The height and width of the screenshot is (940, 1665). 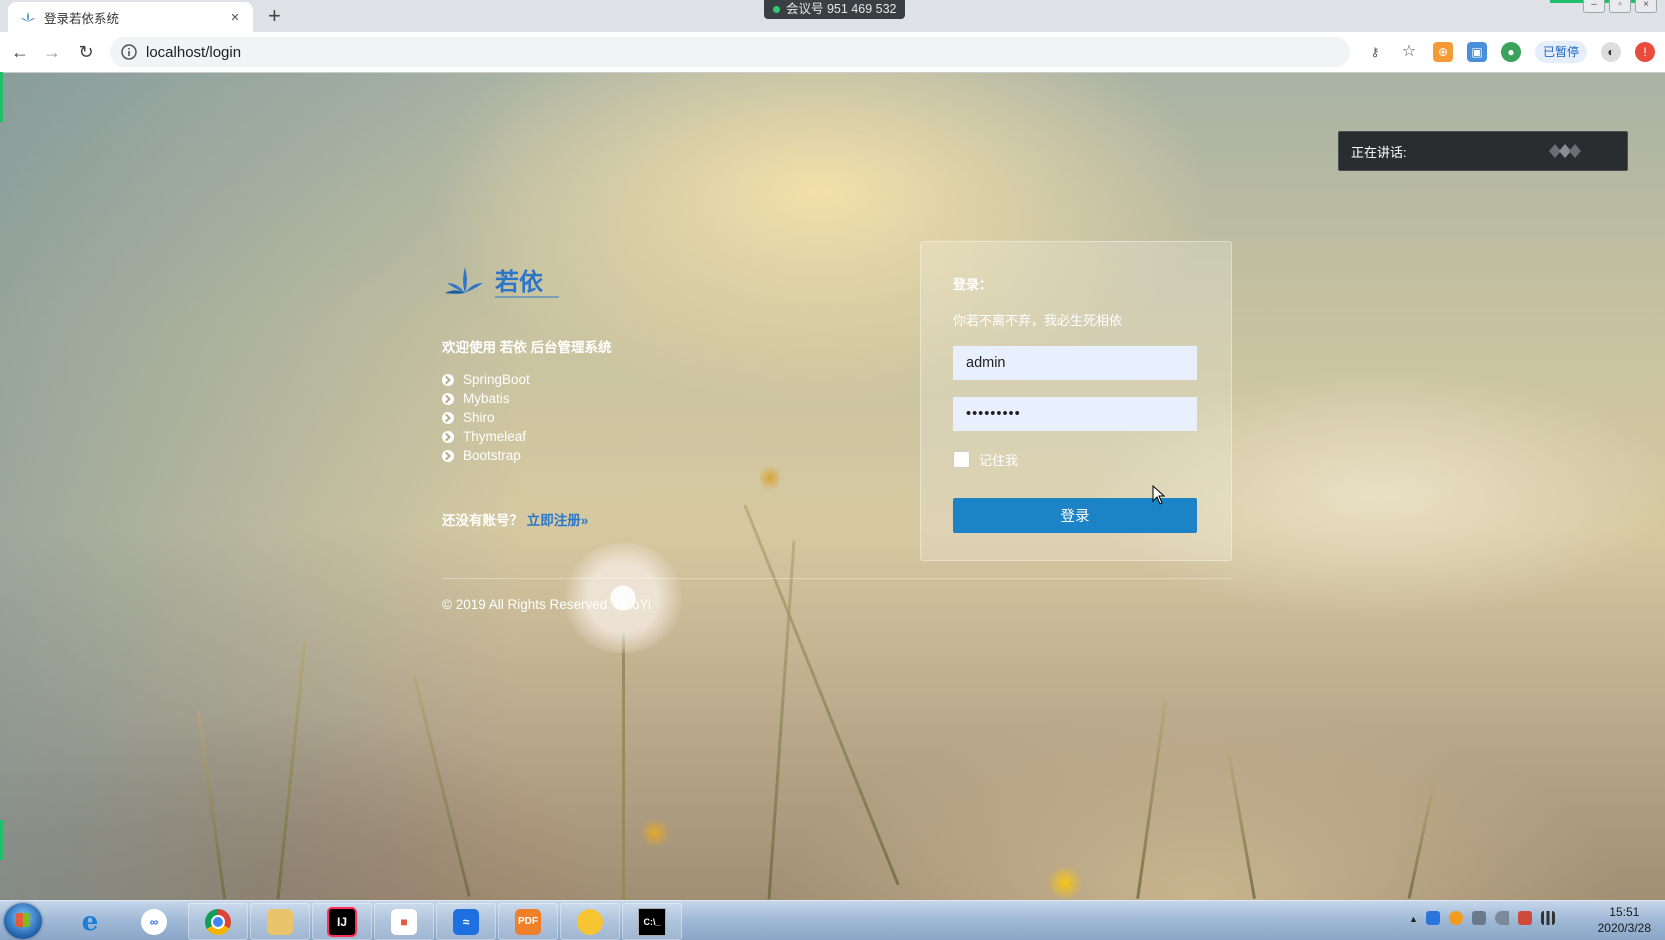 I want to click on folder-icon, so click(x=280, y=921).